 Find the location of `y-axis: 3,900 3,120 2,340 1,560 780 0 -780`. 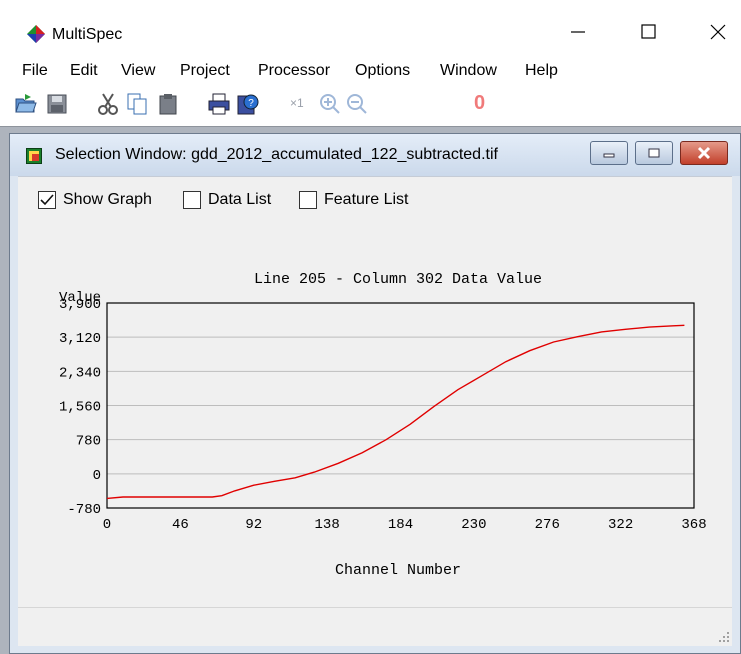

y-axis: 3,900 3,120 2,340 1,560 780 0 -780 is located at coordinates (80, 407).